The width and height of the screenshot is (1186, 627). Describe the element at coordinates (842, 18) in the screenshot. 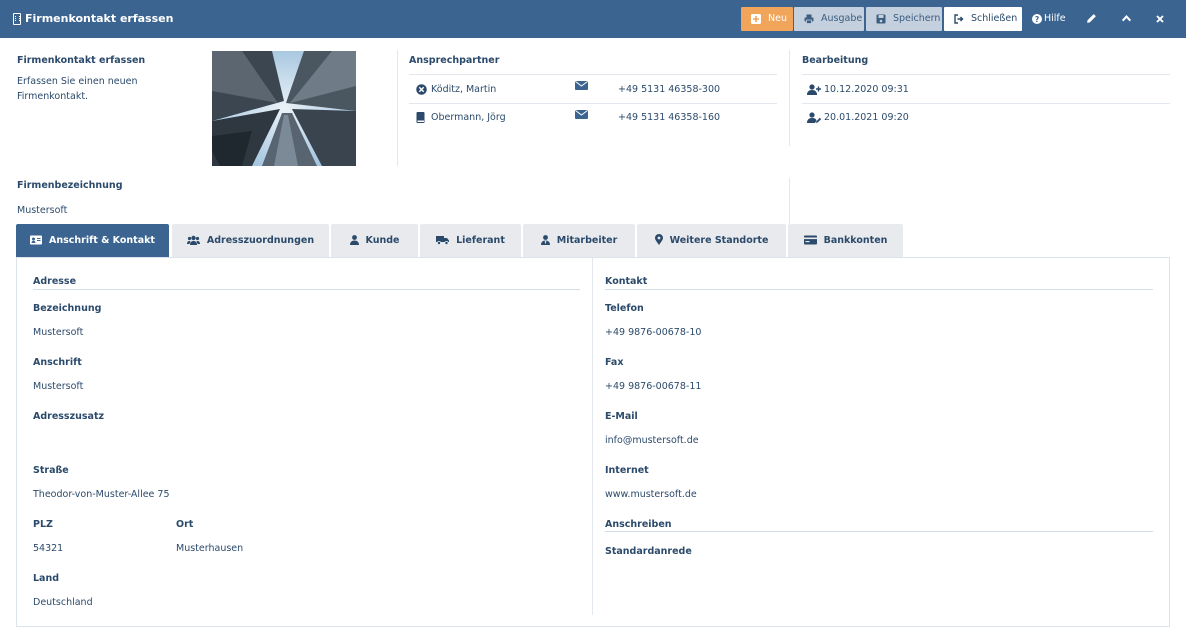

I see `output-button-label: Ausgabe` at that location.